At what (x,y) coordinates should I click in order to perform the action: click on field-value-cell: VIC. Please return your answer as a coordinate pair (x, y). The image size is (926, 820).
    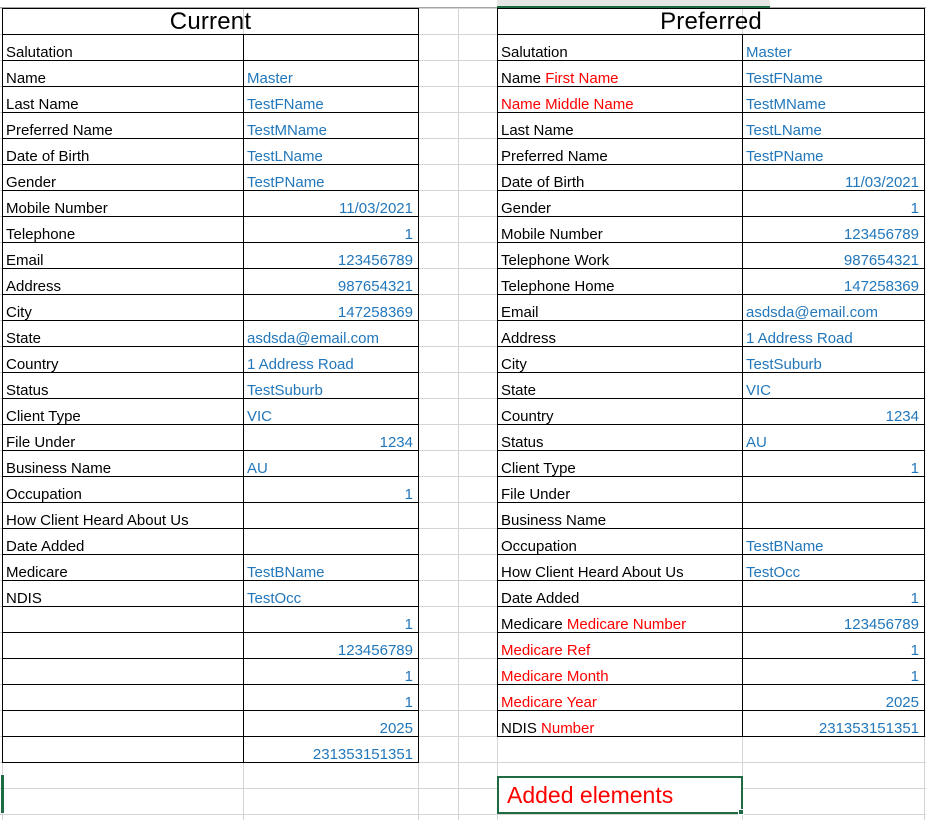
    Looking at the image, I should click on (833, 385).